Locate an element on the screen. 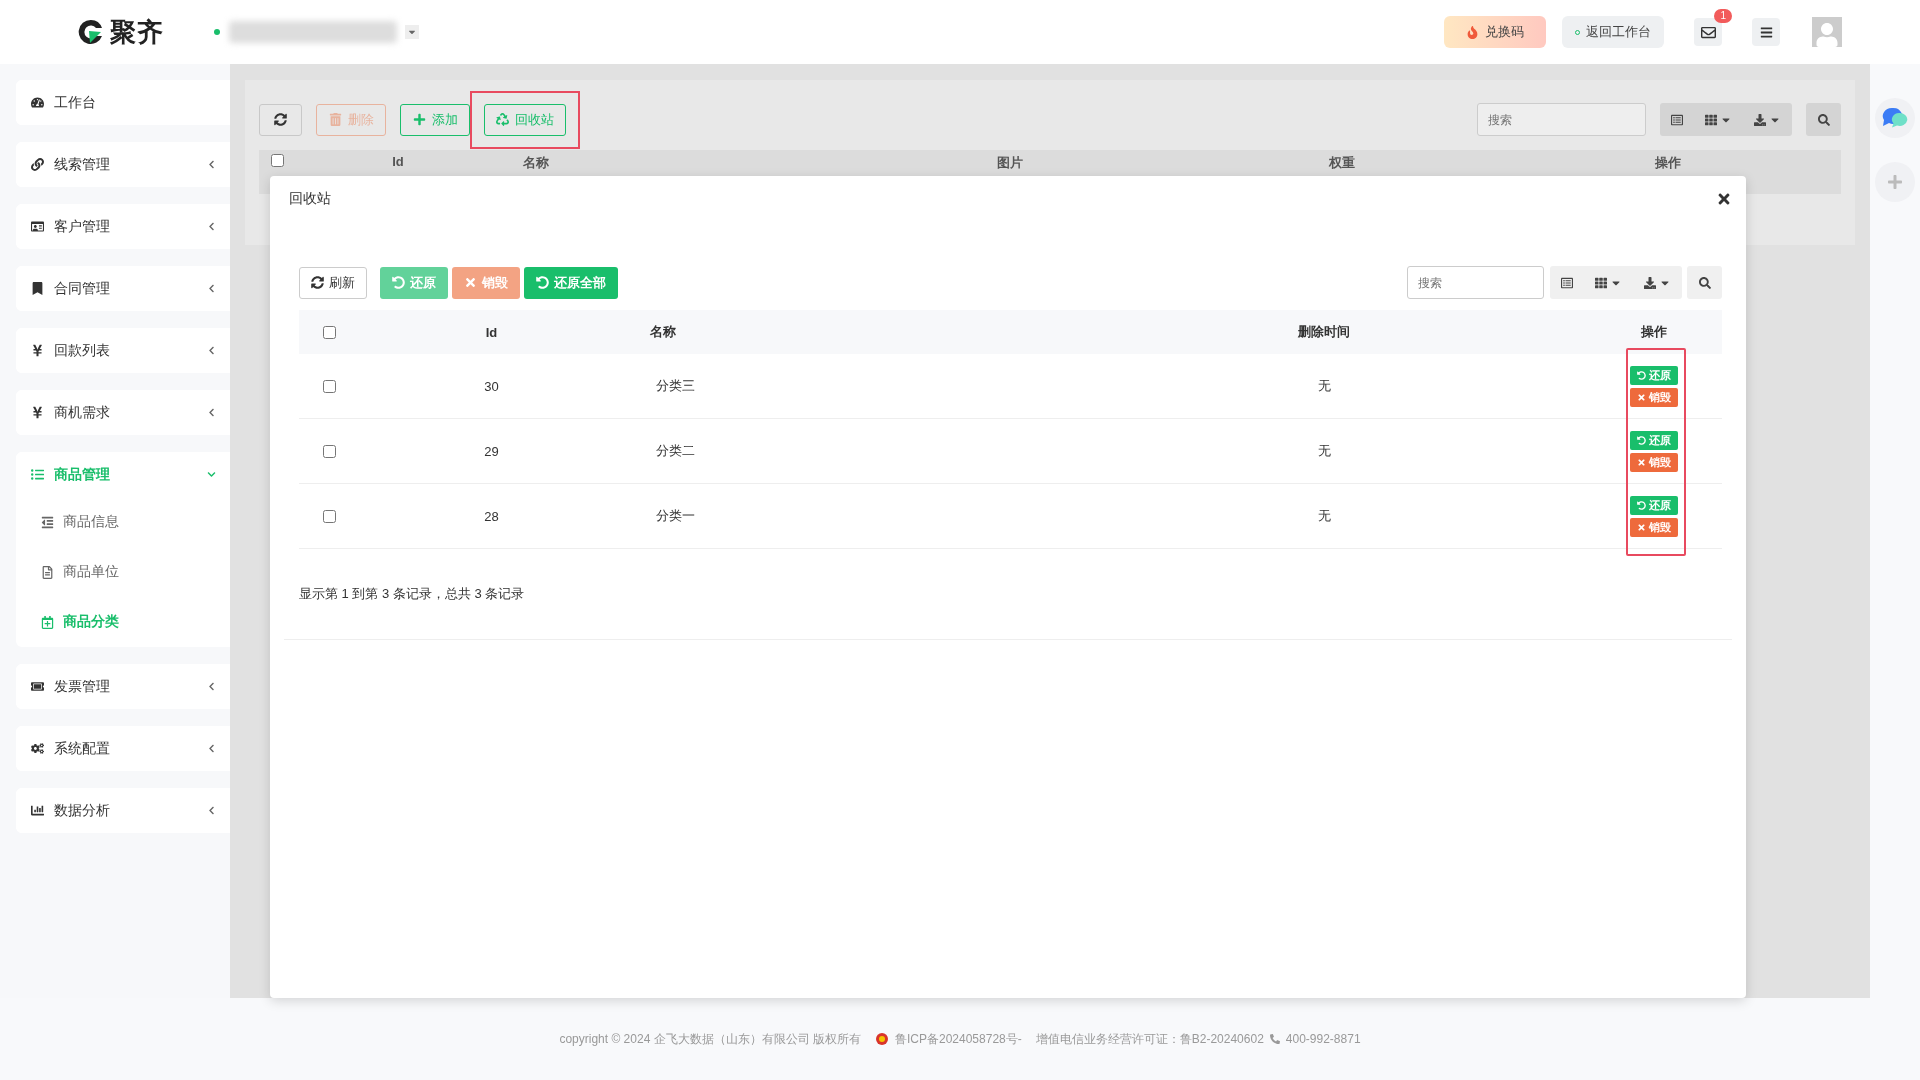 Image resolution: width=1920 pixels, height=1080 pixels. dropdown-button is located at coordinates (412, 32).